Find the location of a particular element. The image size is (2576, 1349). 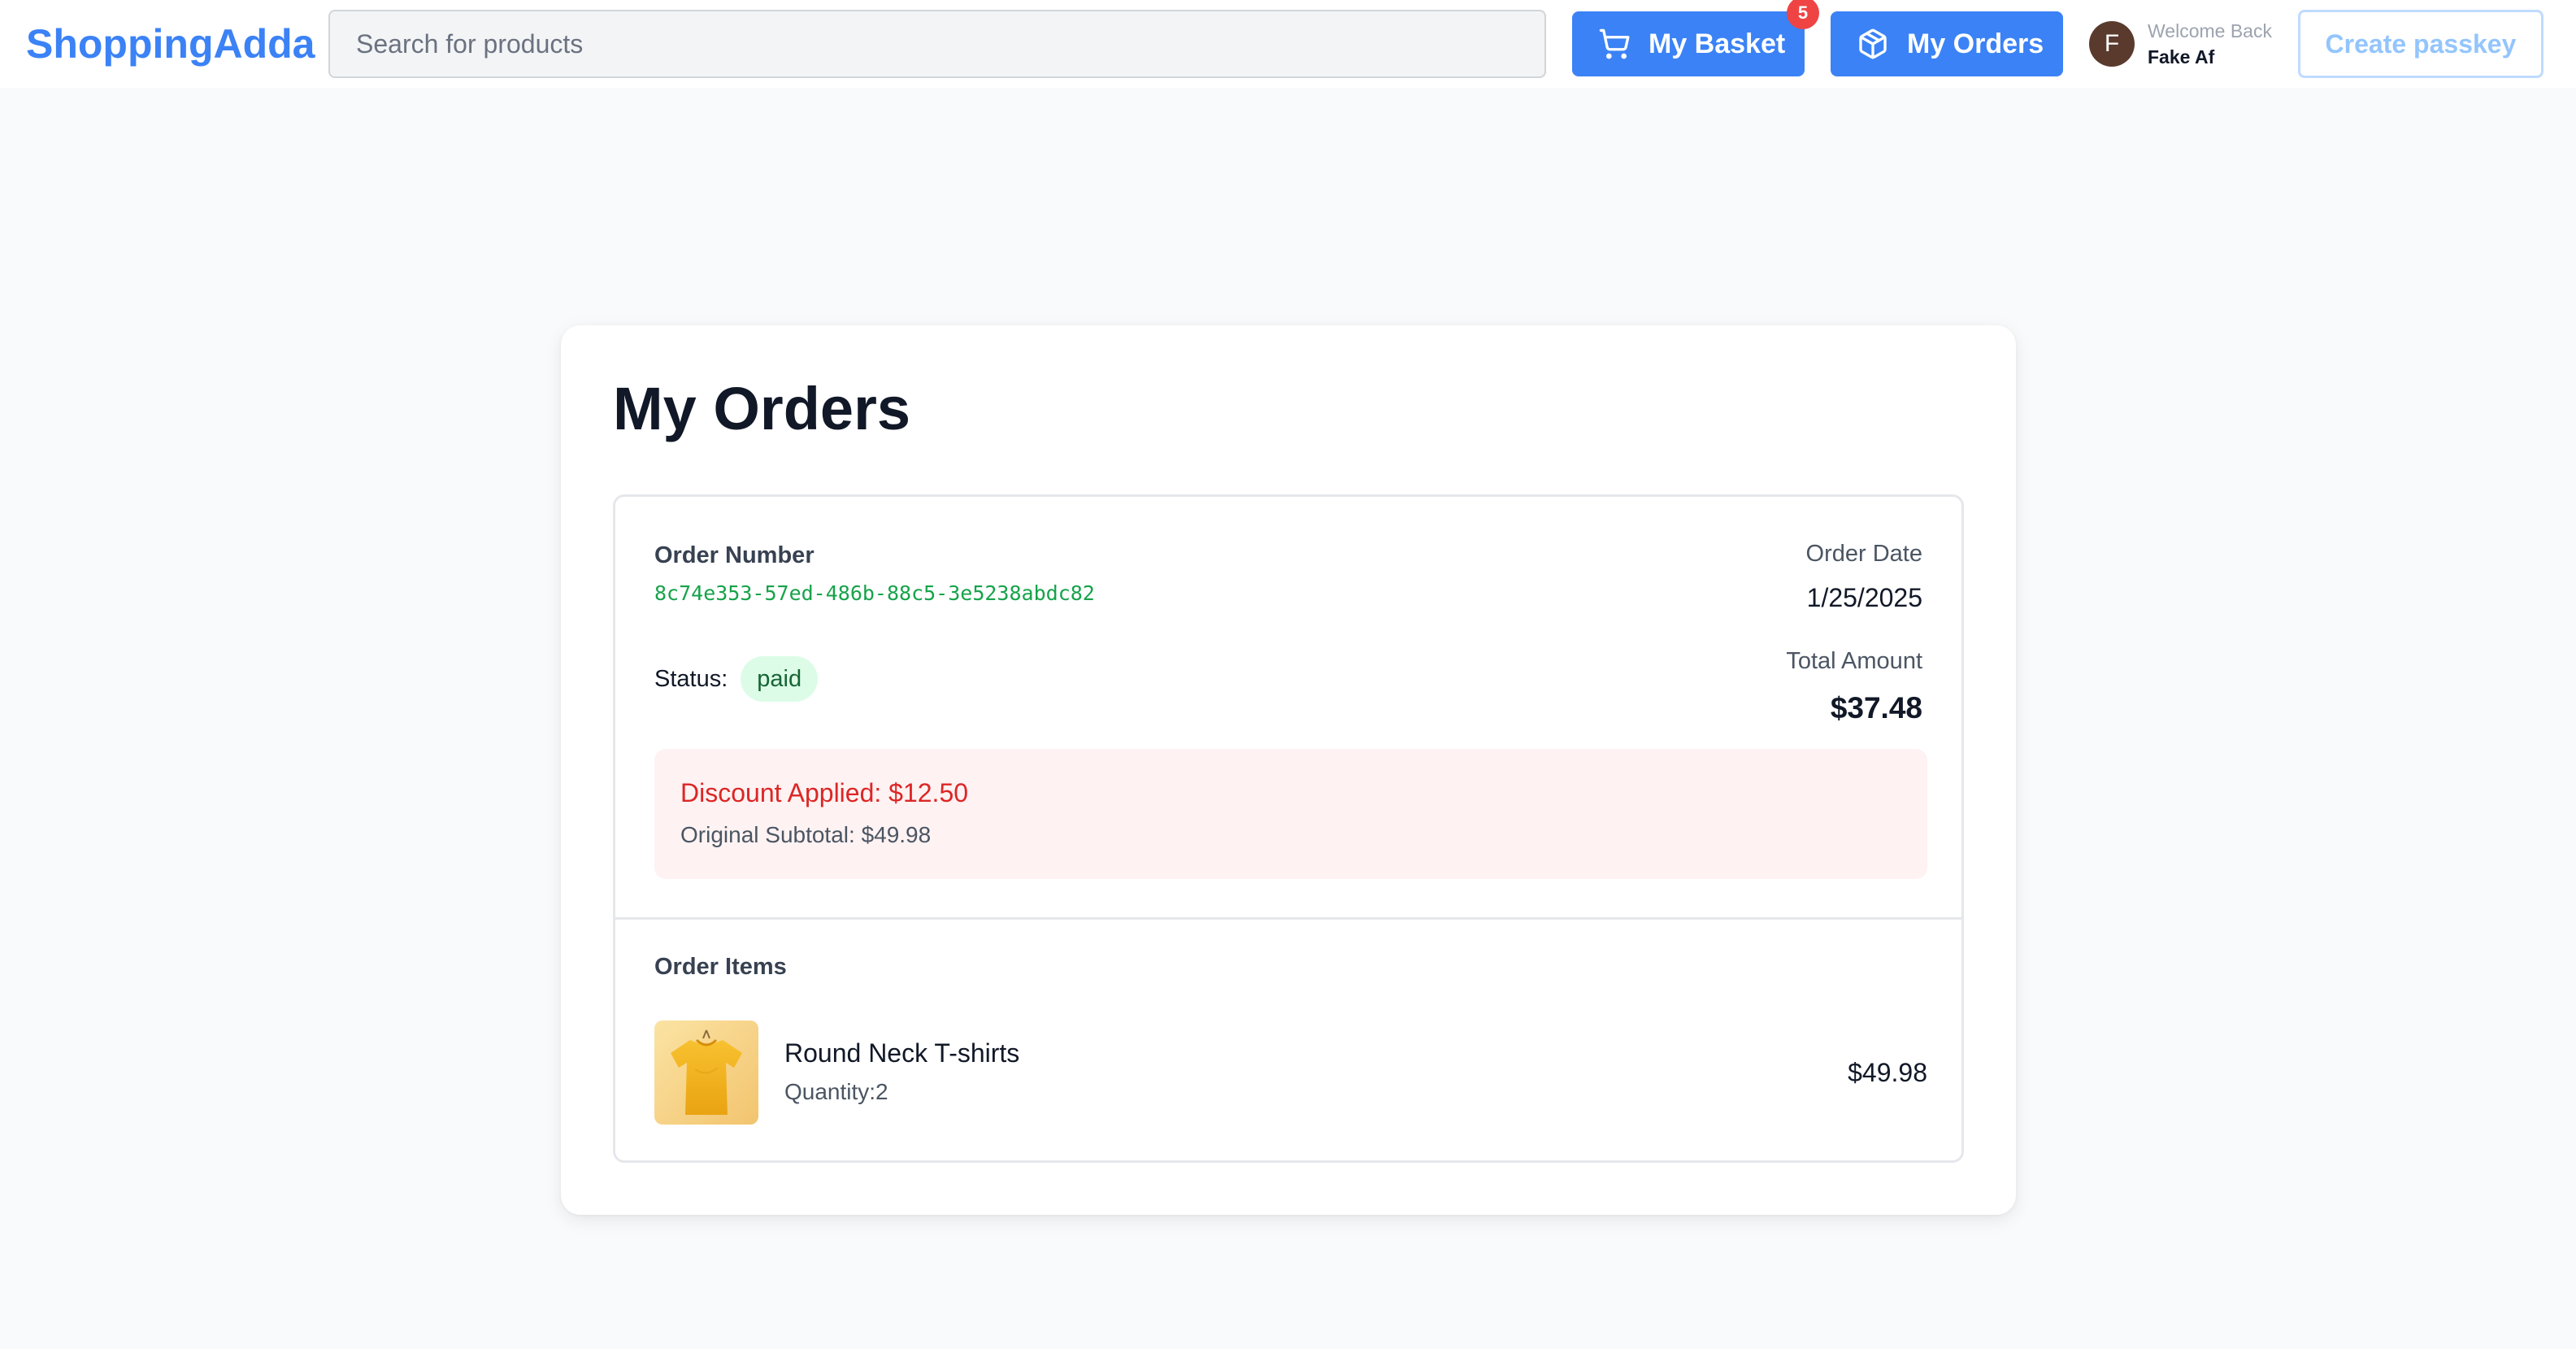

basket-count-badge: 5 is located at coordinates (1803, 14).